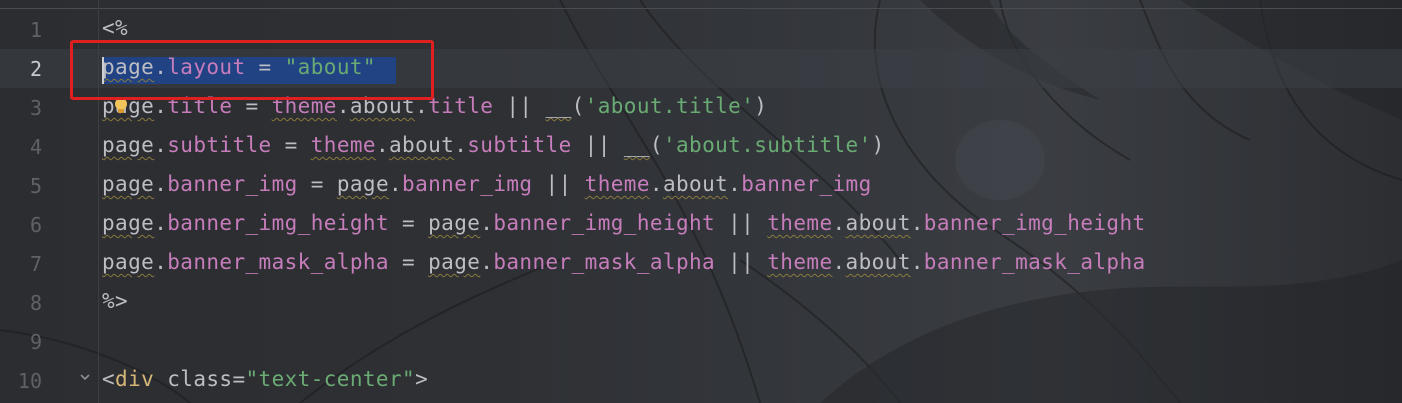  Describe the element at coordinates (35, 147) in the screenshot. I see `line-number: 4` at that location.